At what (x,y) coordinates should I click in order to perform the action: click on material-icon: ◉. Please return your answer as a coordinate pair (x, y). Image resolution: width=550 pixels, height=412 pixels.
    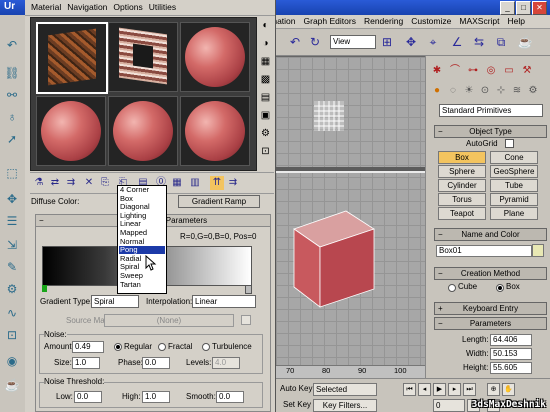
    Looking at the image, I should click on (12, 361).